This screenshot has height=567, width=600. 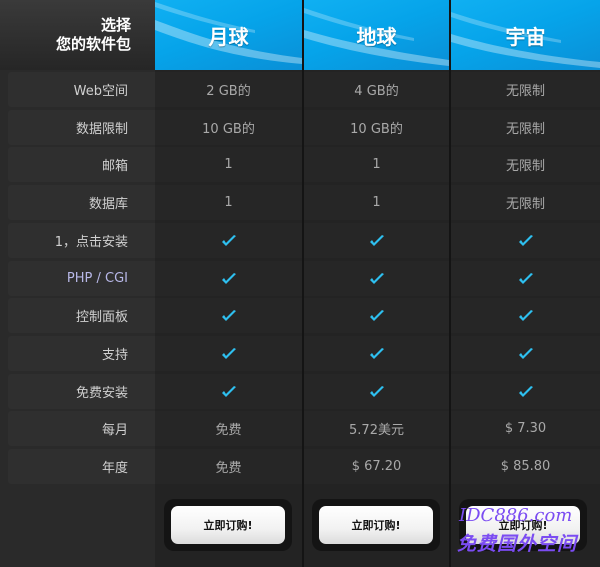 What do you see at coordinates (81, 240) in the screenshot?
I see `row-label: 1，点击安装` at bounding box center [81, 240].